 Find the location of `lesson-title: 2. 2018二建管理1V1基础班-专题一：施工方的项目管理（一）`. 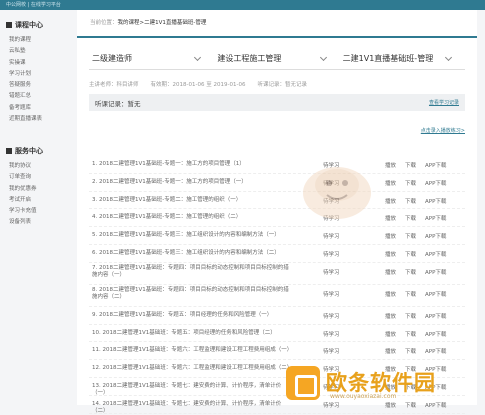

lesson-title: 2. 2018二建管理1V1基础班-专题一：施工方的项目管理（一） is located at coordinates (169, 181).